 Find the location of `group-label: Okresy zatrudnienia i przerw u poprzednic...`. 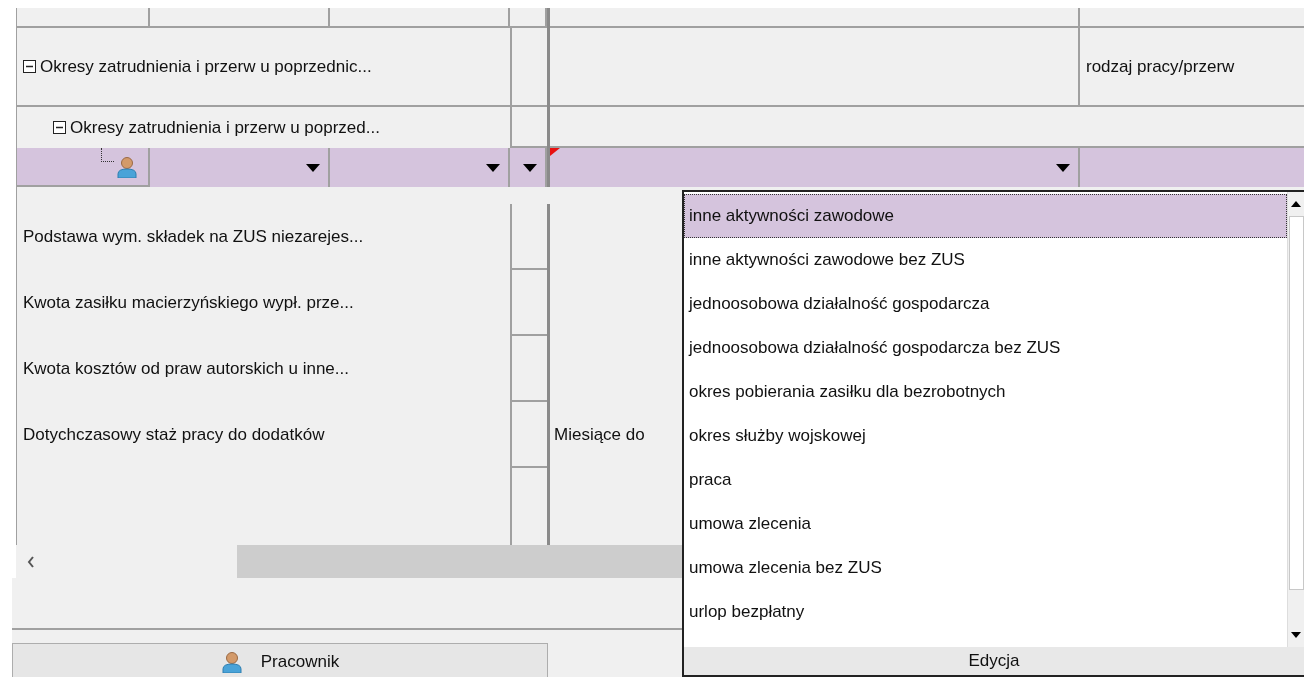

group-label: Okresy zatrudnienia i przerw u poprzednic... is located at coordinates (206, 66).